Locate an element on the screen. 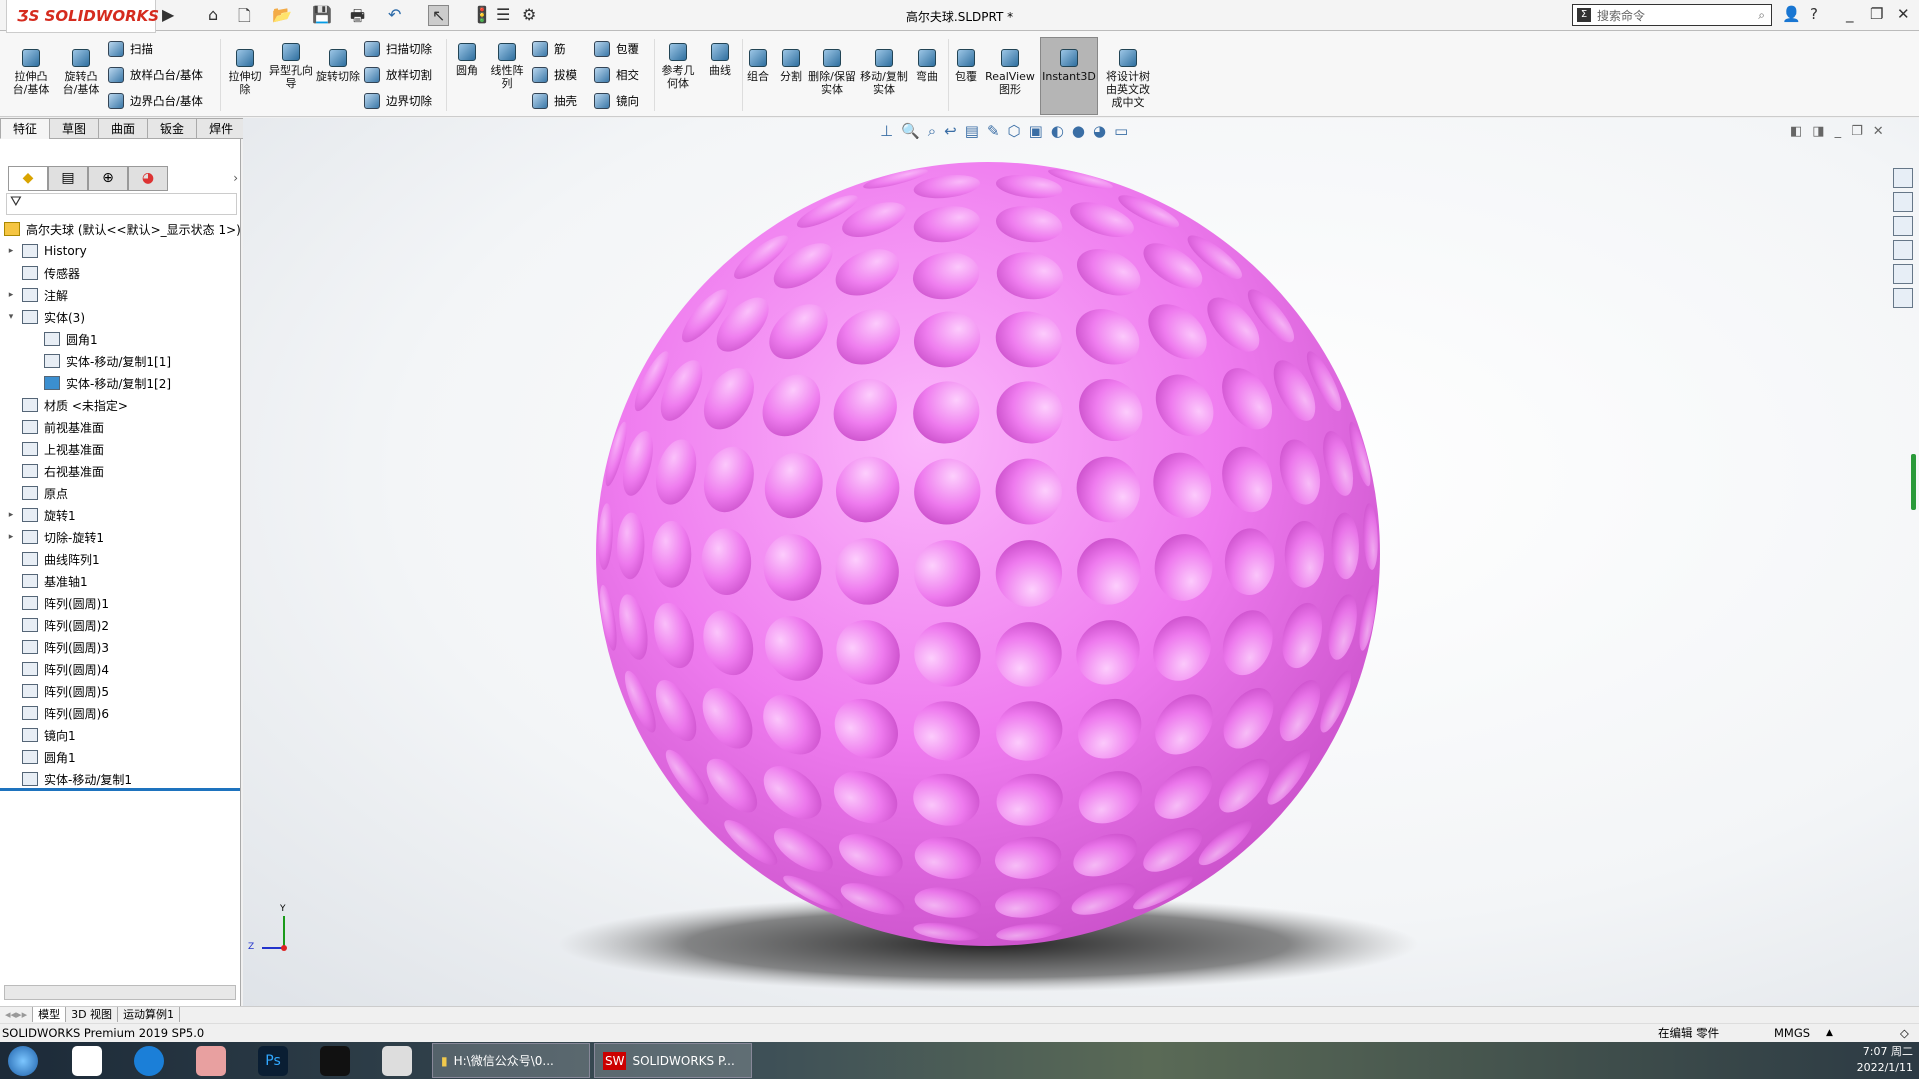 This screenshot has width=1919, height=1079. photoshop-icon: Ps is located at coordinates (273, 1061).